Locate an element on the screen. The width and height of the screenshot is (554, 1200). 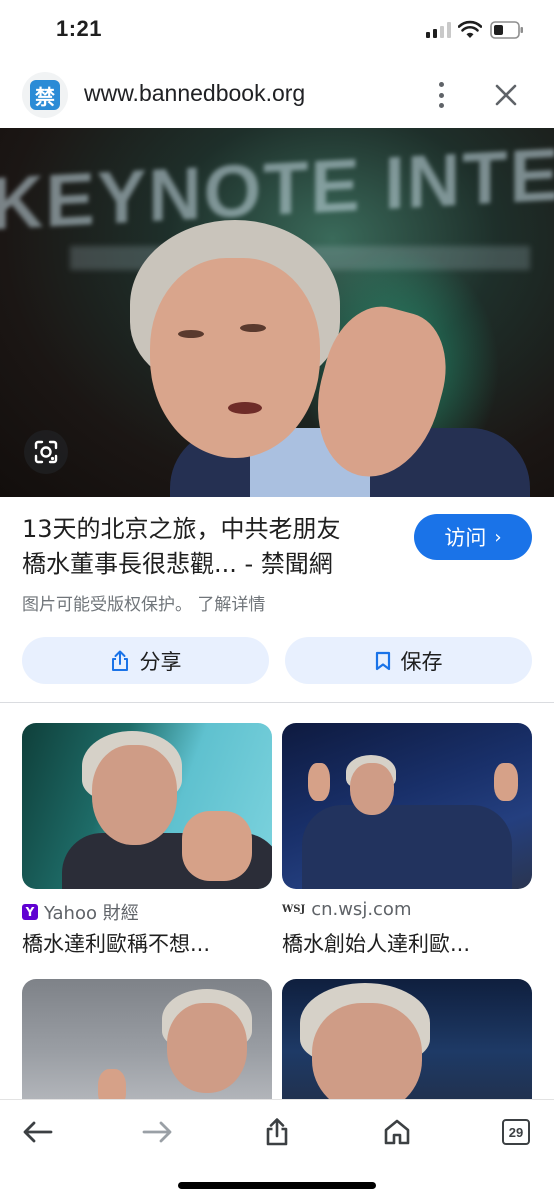
learn-more-link: 了解详情 is located at coordinates (231, 605).